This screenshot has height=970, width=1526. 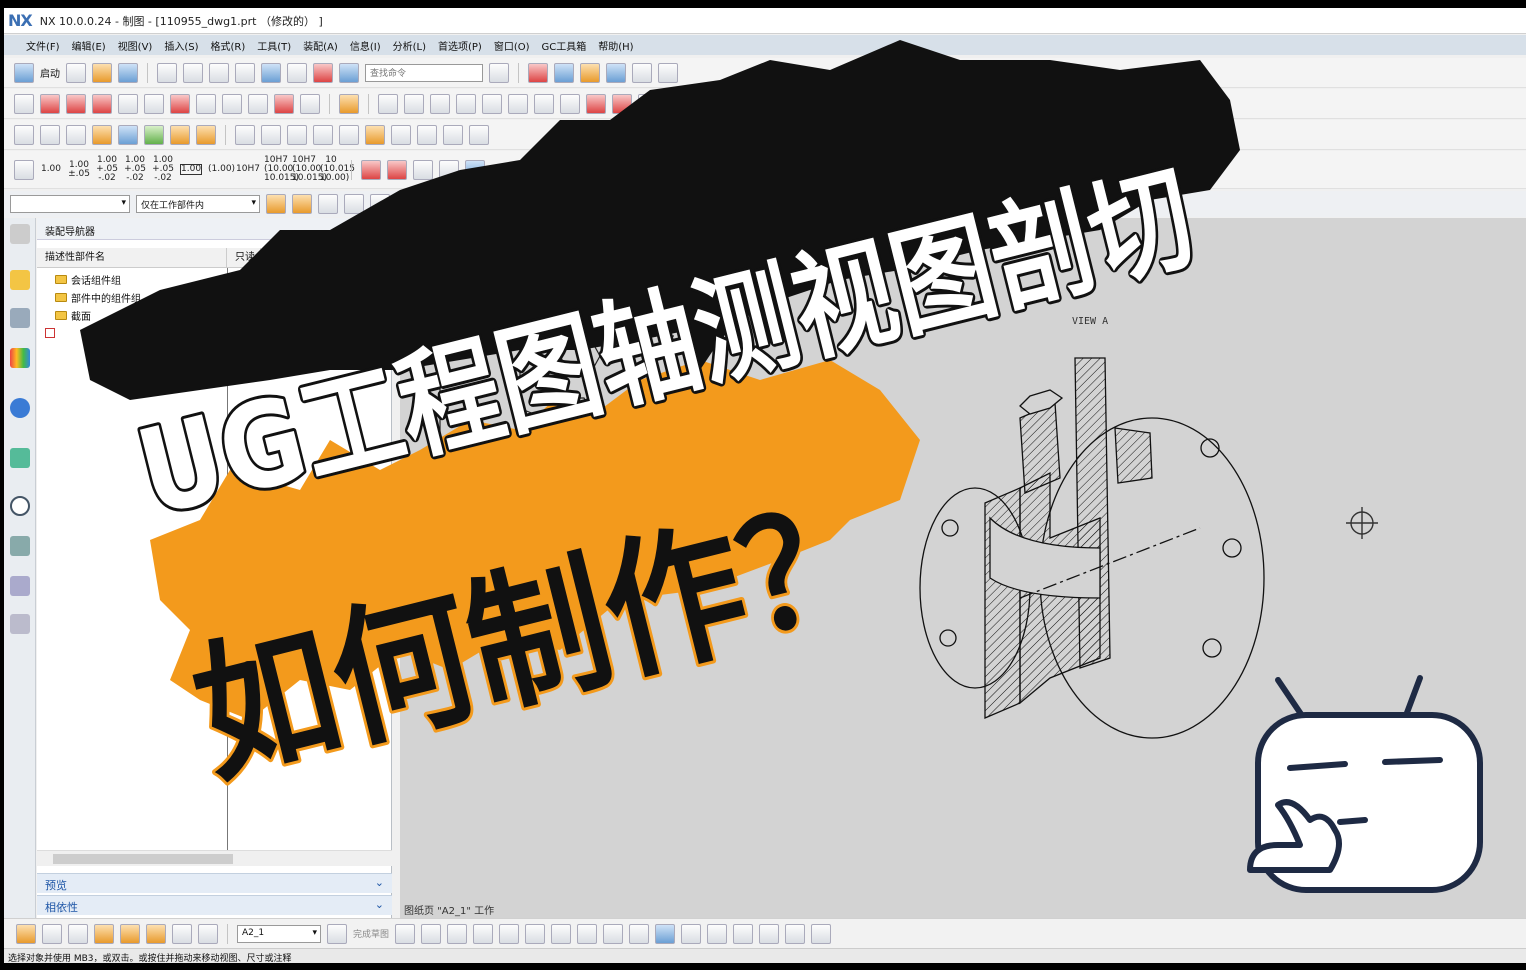 What do you see at coordinates (297, 134) in the screenshot?
I see `title-block-icon` at bounding box center [297, 134].